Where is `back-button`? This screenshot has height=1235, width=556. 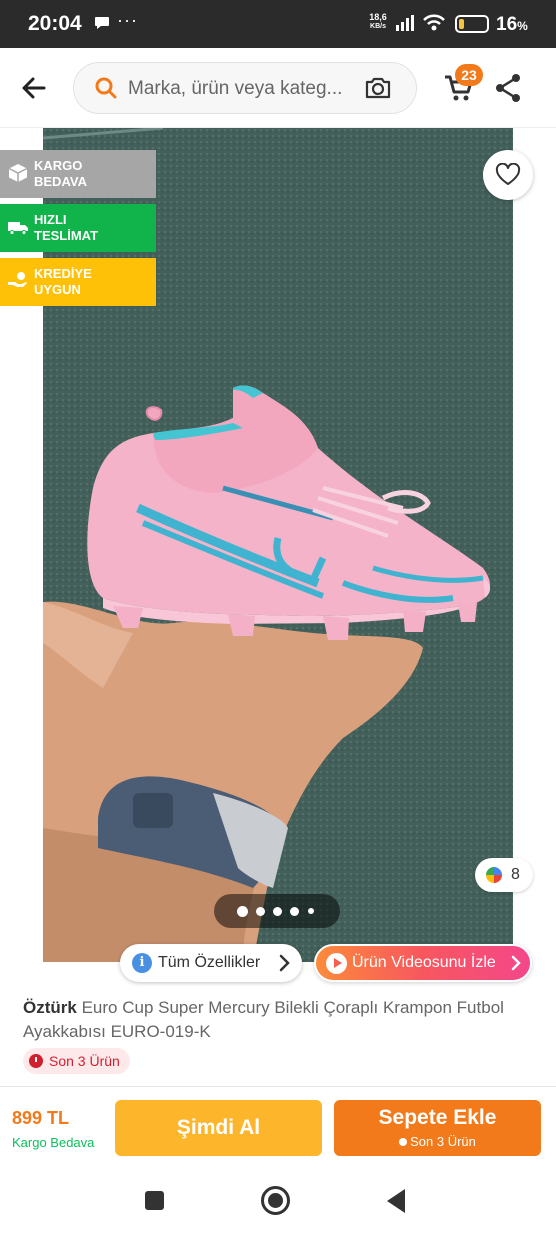
back-button is located at coordinates (396, 1201).